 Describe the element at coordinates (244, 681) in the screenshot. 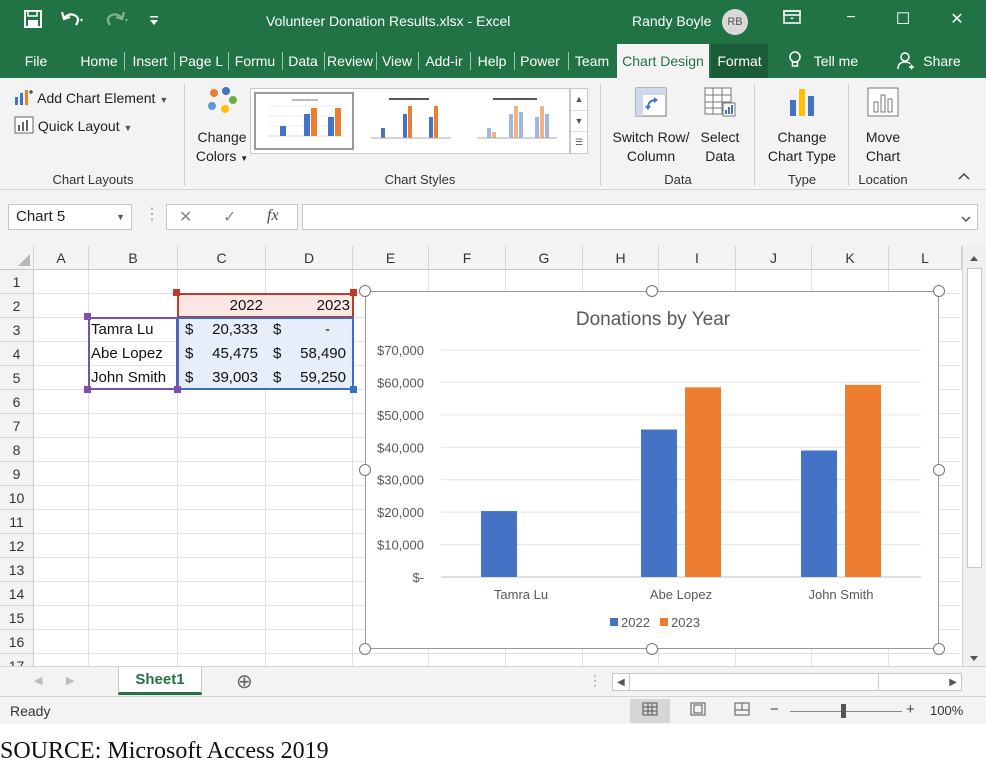

I see `new-sheet-icon: ⊕` at that location.